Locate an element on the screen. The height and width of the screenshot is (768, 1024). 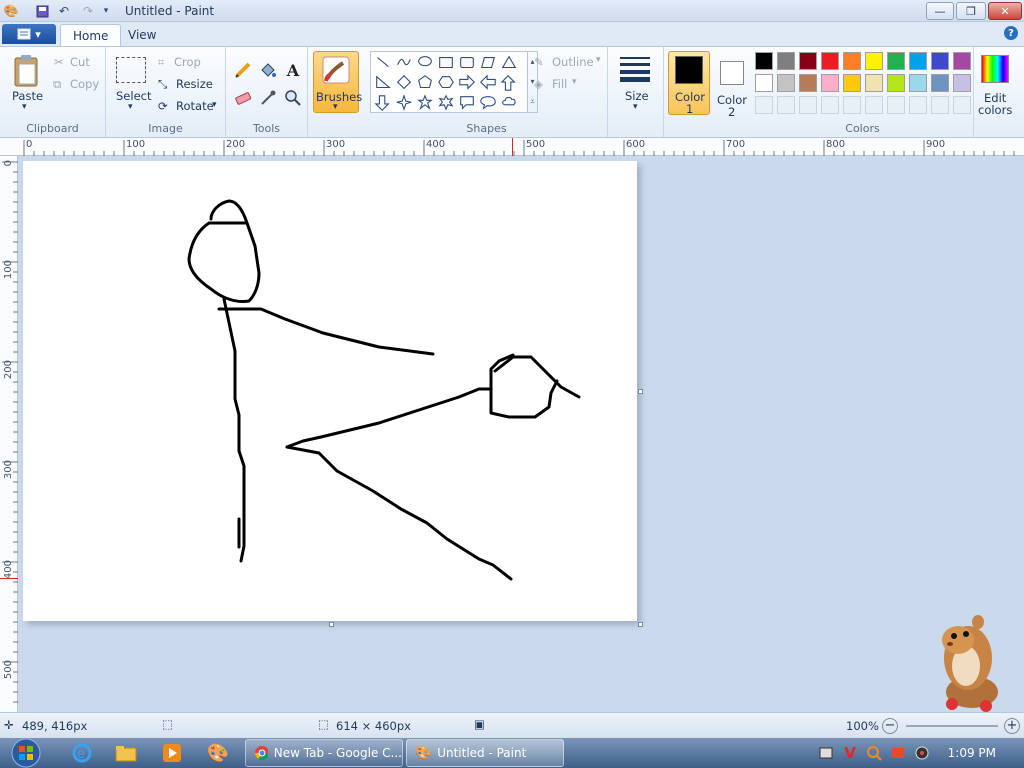
size-icon is located at coordinates (635, 69).